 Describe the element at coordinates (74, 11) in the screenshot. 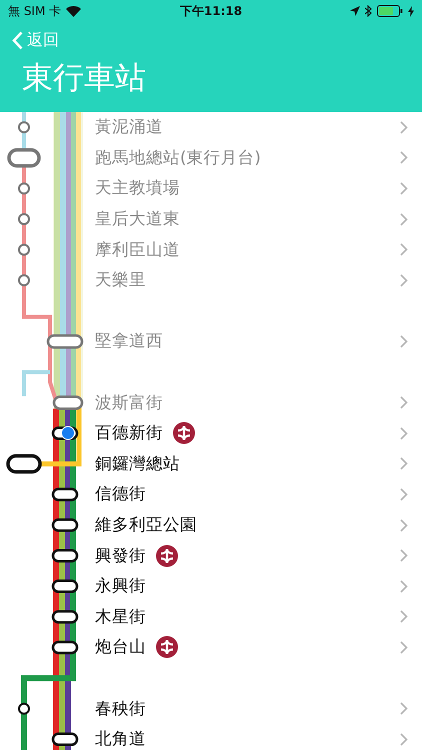

I see `wifi-icon` at that location.